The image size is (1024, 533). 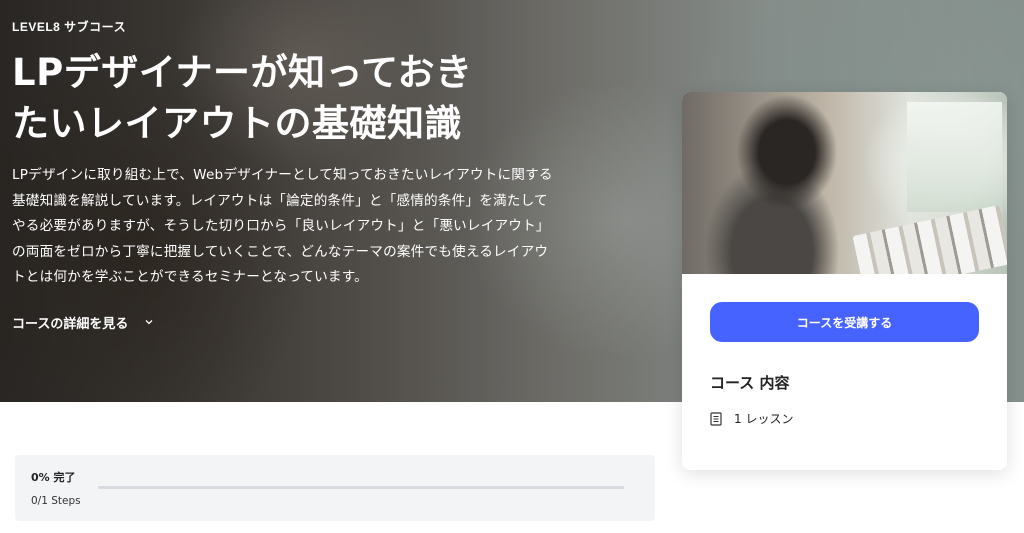 What do you see at coordinates (242, 72) in the screenshot?
I see `course-title-line-1: LPデザイナーが知っておき` at bounding box center [242, 72].